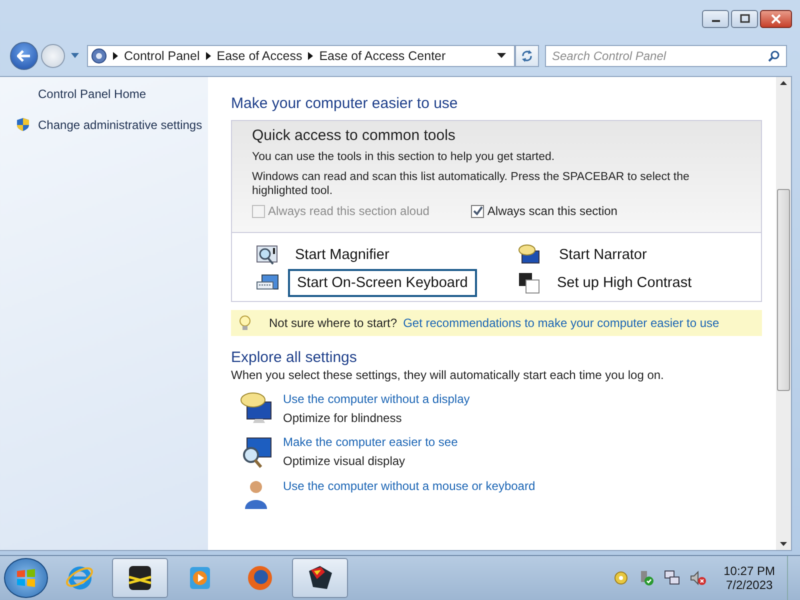  What do you see at coordinates (783, 544) in the screenshot?
I see `scroll-down-icon` at bounding box center [783, 544].